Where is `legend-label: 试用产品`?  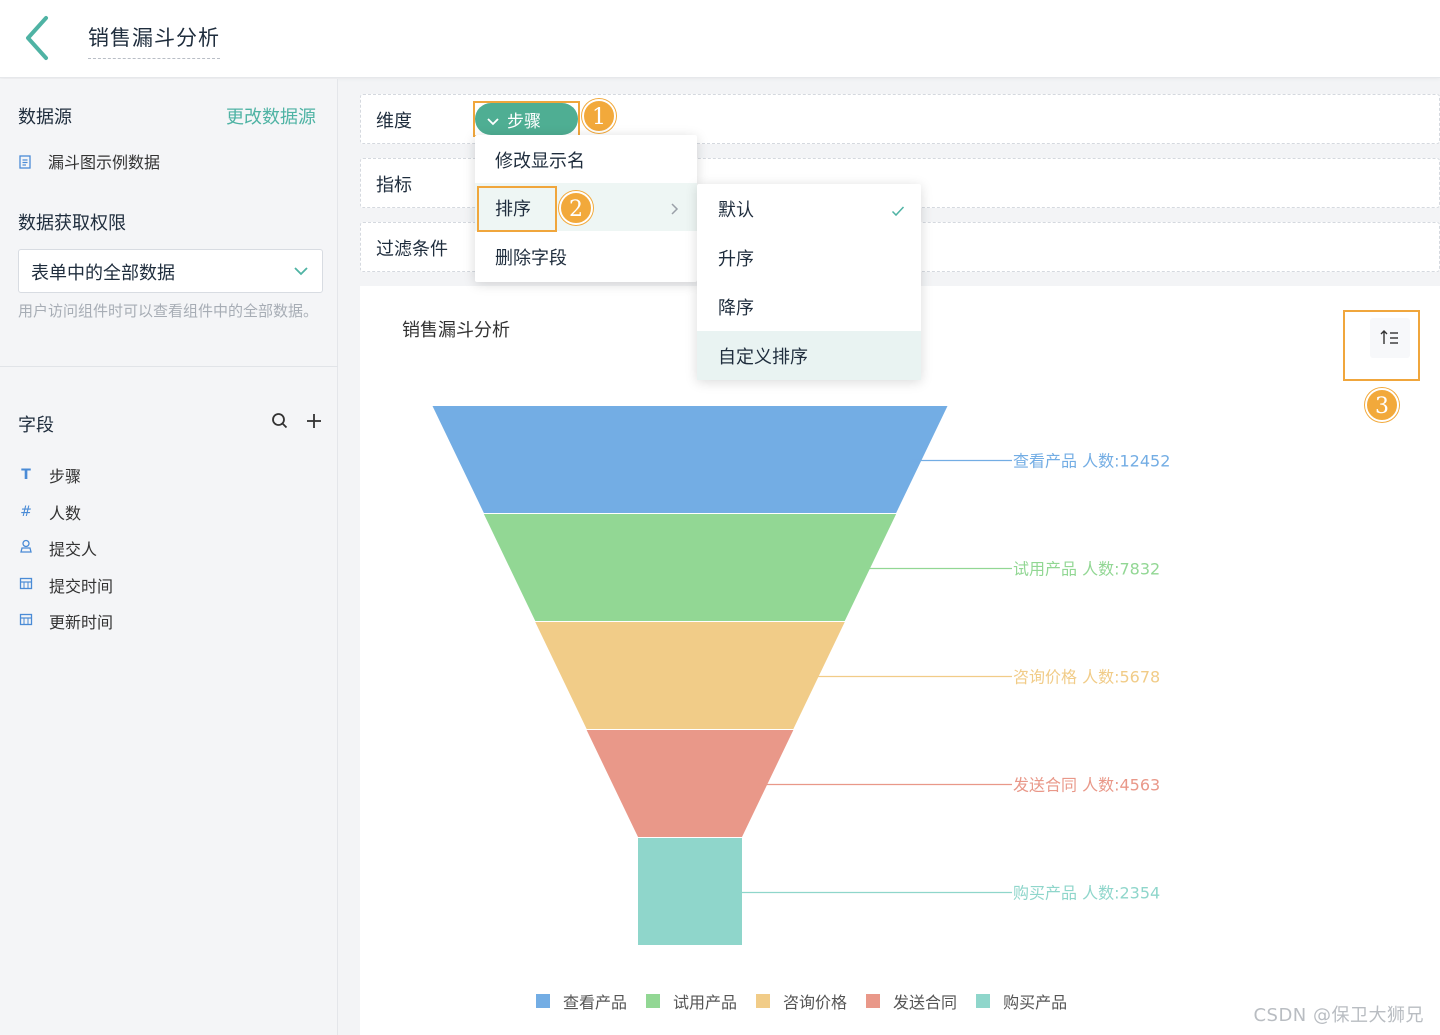
legend-label: 试用产品 is located at coordinates (705, 1002).